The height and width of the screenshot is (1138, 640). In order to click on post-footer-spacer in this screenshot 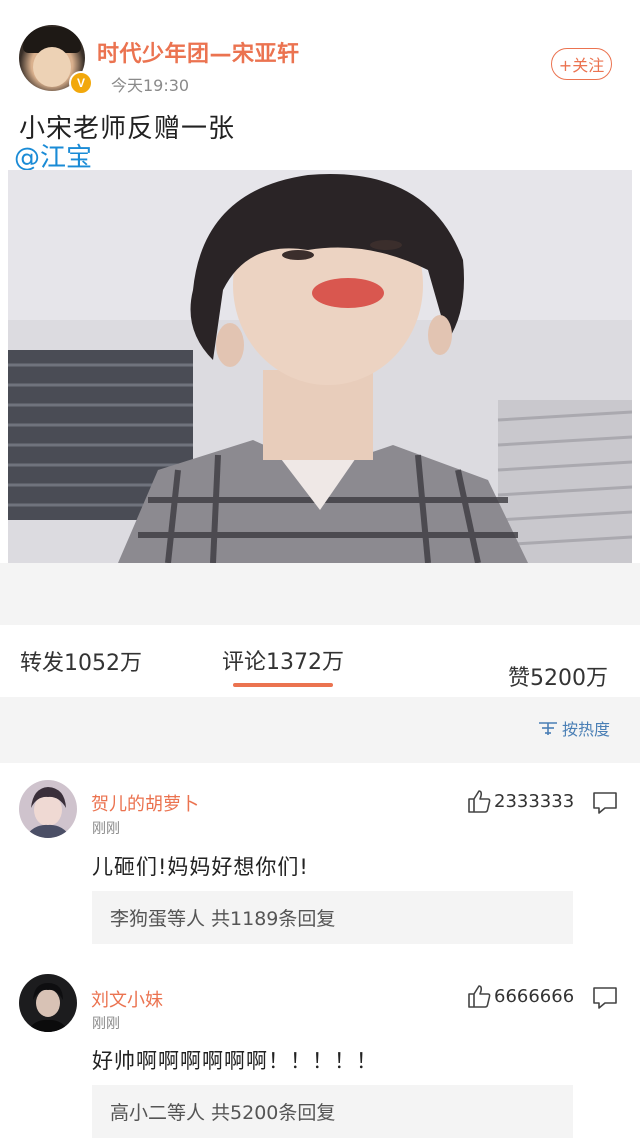, I will do `click(320, 594)`.